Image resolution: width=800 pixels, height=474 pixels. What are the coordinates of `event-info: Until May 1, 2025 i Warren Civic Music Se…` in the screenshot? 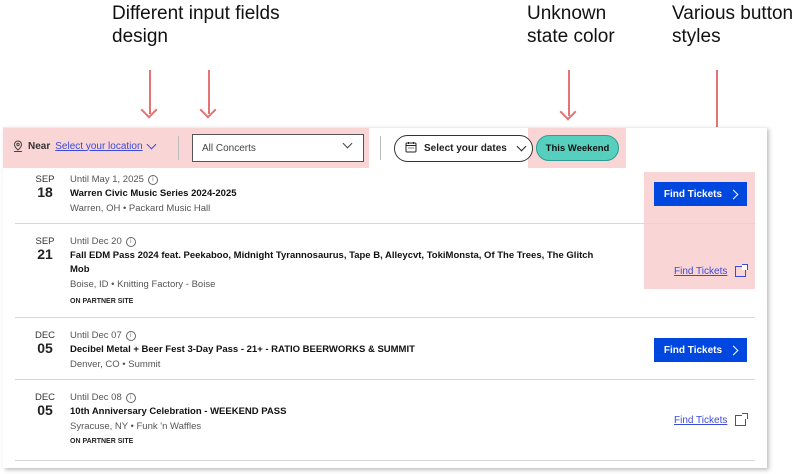 It's located at (340, 194).